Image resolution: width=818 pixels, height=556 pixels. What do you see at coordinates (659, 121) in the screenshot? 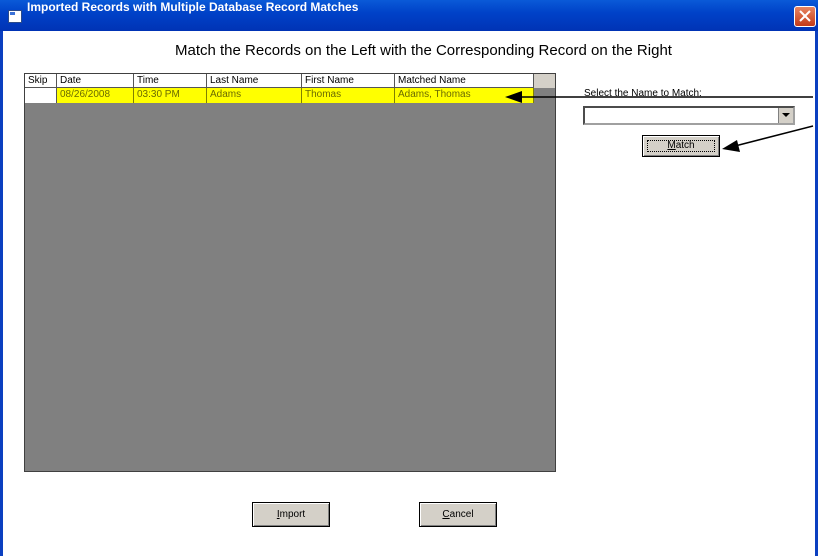
I see `annotation-arrows` at bounding box center [659, 121].